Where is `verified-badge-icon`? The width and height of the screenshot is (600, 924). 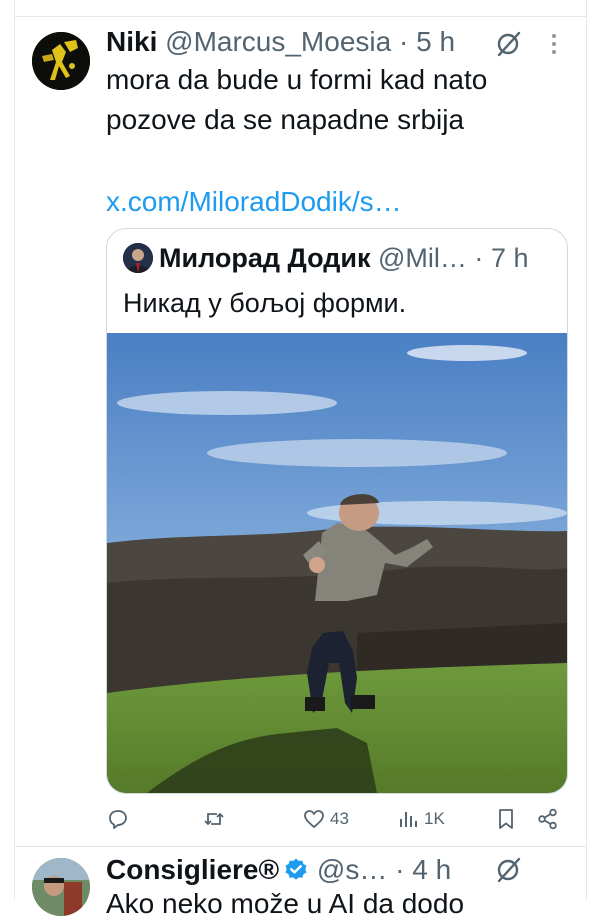
verified-badge-icon is located at coordinates (296, 869).